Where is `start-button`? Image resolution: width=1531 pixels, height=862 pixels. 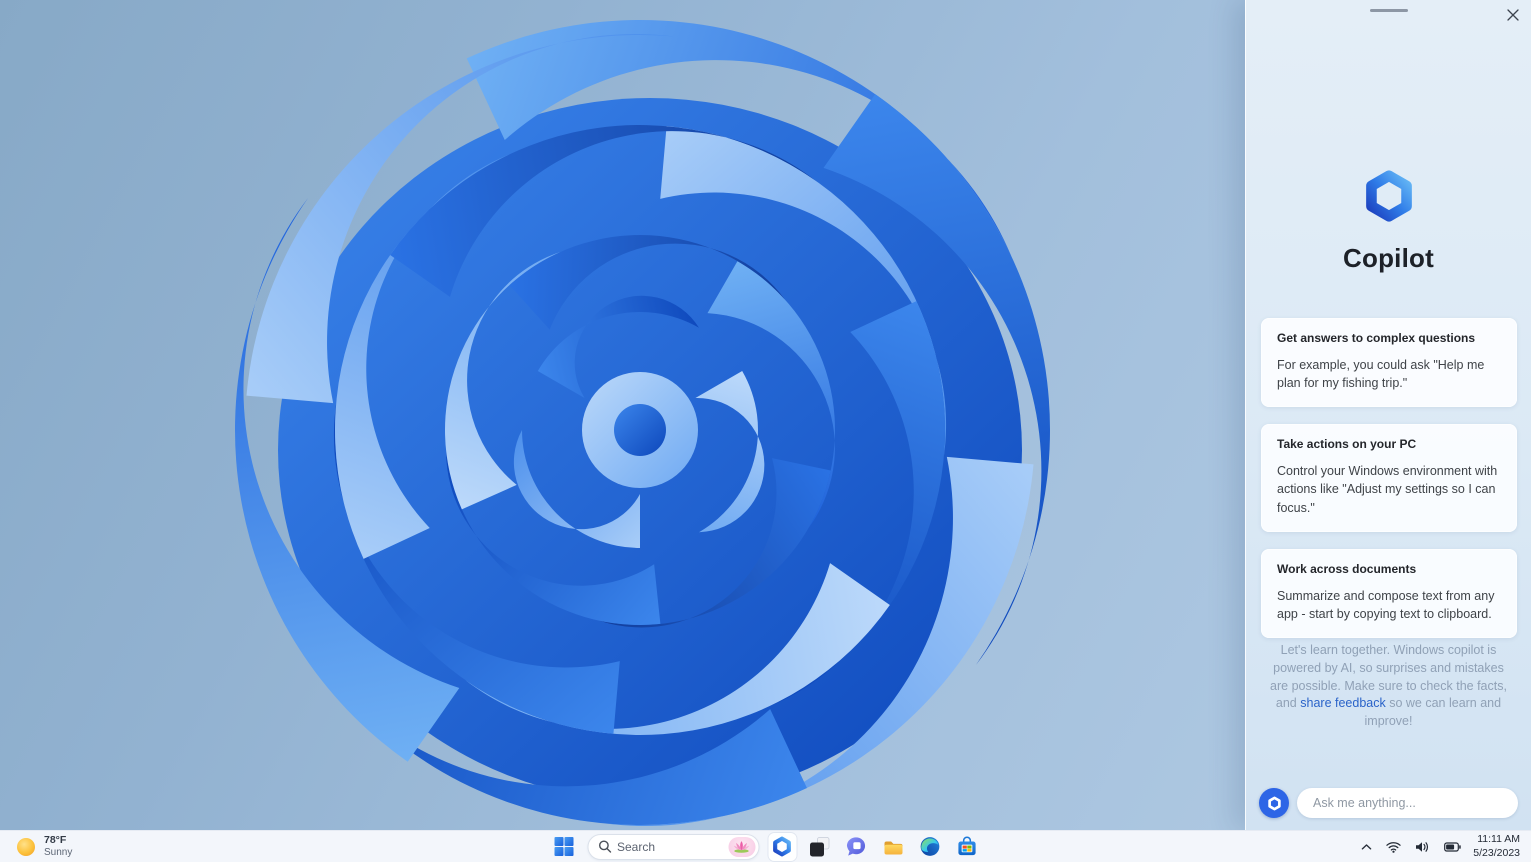 start-button is located at coordinates (564, 847).